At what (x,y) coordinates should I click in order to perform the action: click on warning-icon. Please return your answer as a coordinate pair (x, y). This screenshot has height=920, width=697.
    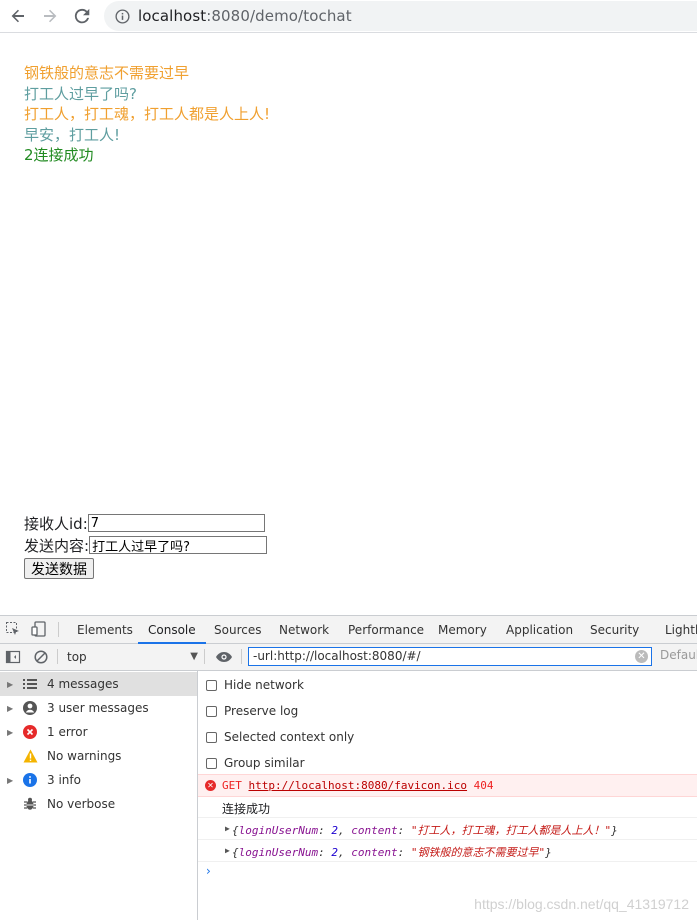
    Looking at the image, I should click on (30, 756).